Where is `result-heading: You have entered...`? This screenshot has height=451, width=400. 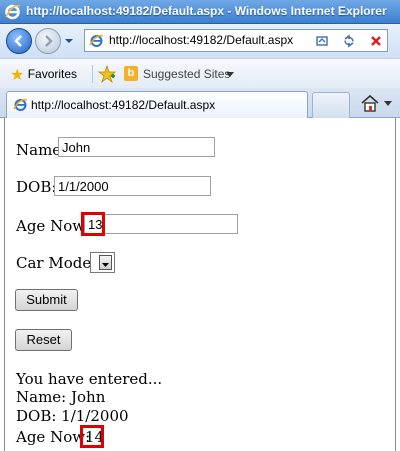
result-heading: You have entered... is located at coordinates (89, 379).